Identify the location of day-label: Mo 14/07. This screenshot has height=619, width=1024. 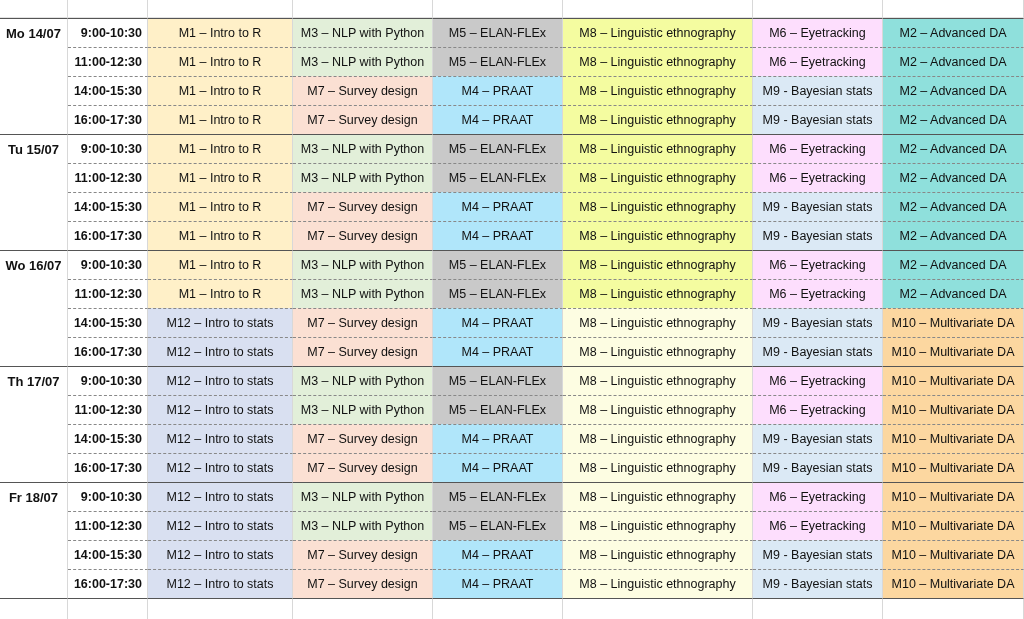
(33, 33).